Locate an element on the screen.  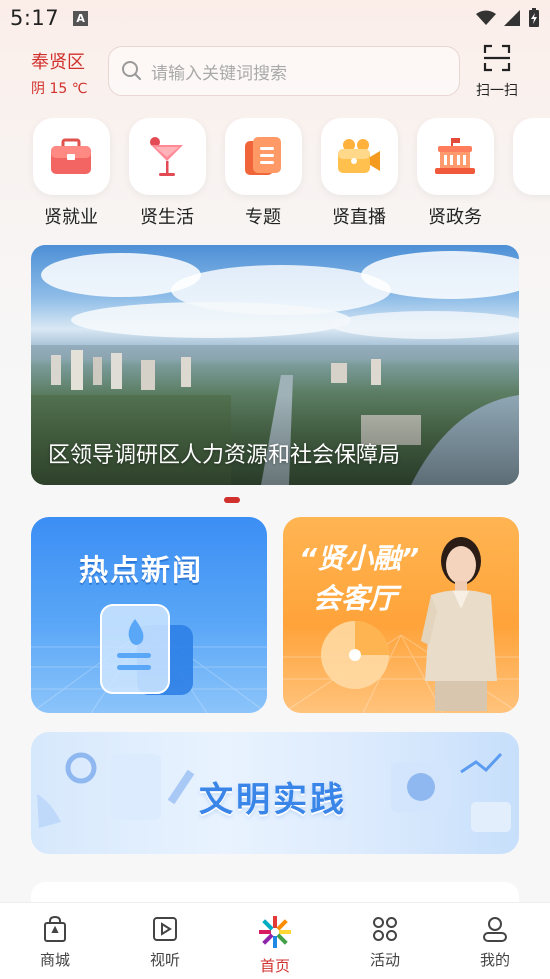
scan-button: 扫一扫 is located at coordinates (497, 72).